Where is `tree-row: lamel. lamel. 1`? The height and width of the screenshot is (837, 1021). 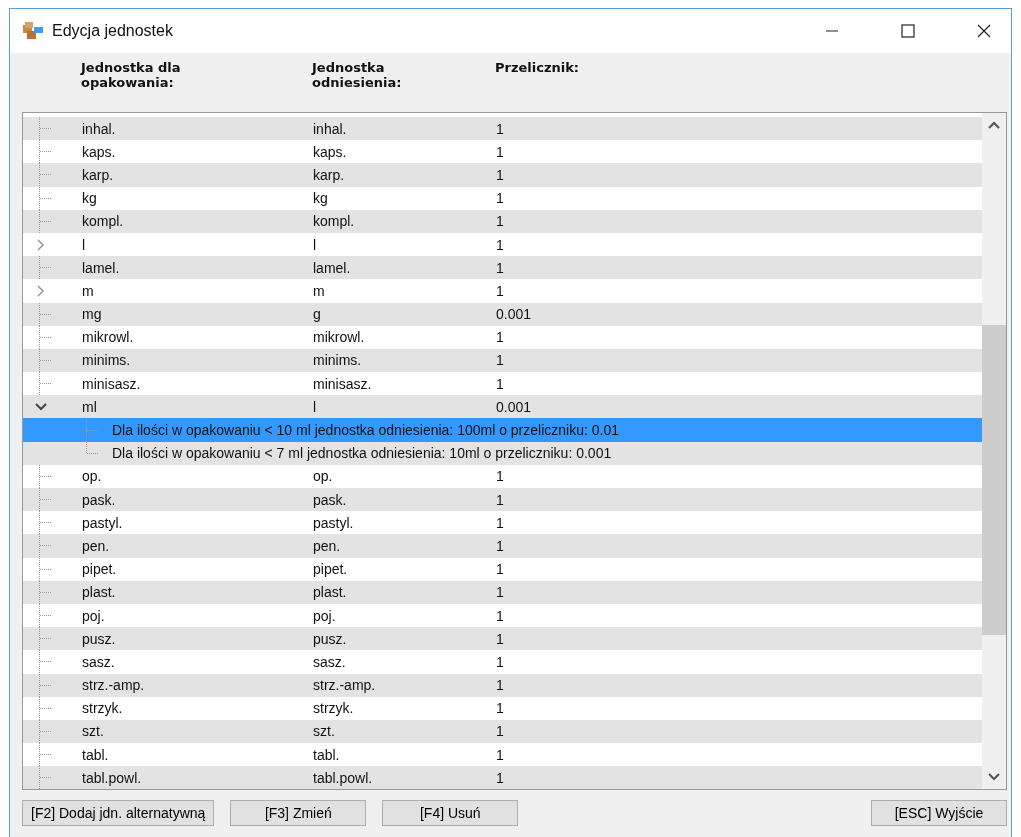 tree-row: lamel. lamel. 1 is located at coordinates (502, 268).